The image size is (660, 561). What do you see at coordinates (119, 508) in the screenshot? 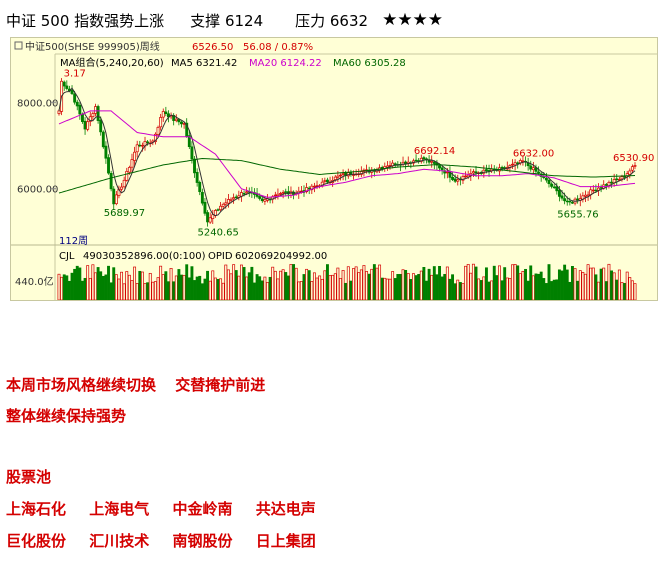
I see `stock-item: 上海电气` at bounding box center [119, 508].